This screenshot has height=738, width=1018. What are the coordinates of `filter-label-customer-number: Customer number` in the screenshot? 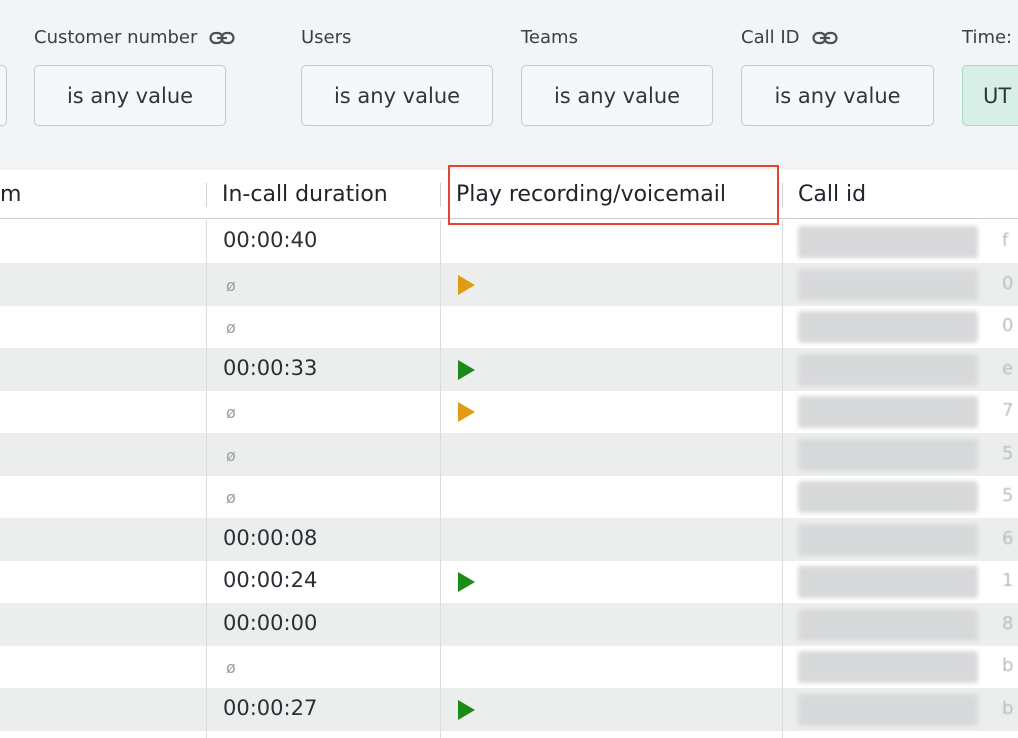 It's located at (135, 37).